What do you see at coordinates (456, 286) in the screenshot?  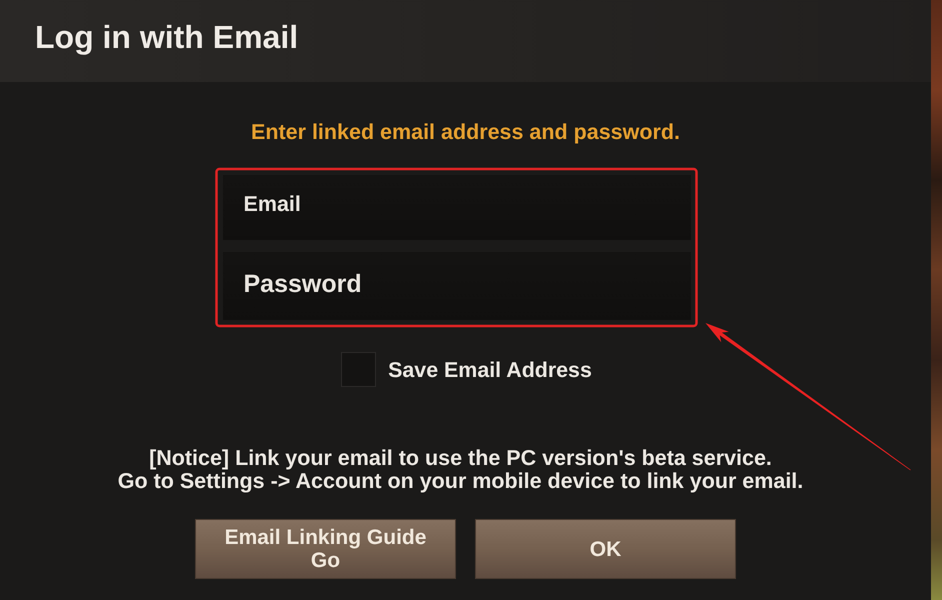 I see `password-field: Password` at bounding box center [456, 286].